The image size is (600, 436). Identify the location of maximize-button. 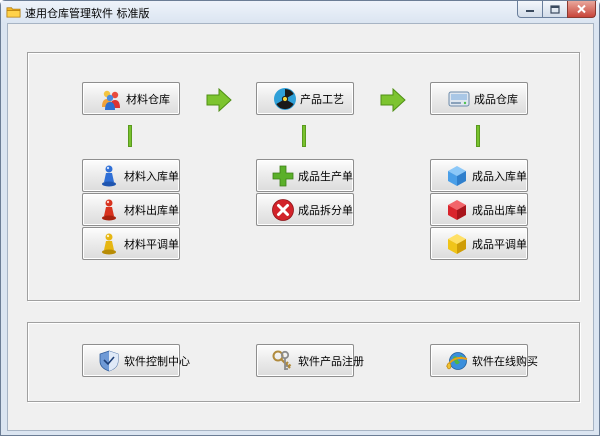
(555, 9).